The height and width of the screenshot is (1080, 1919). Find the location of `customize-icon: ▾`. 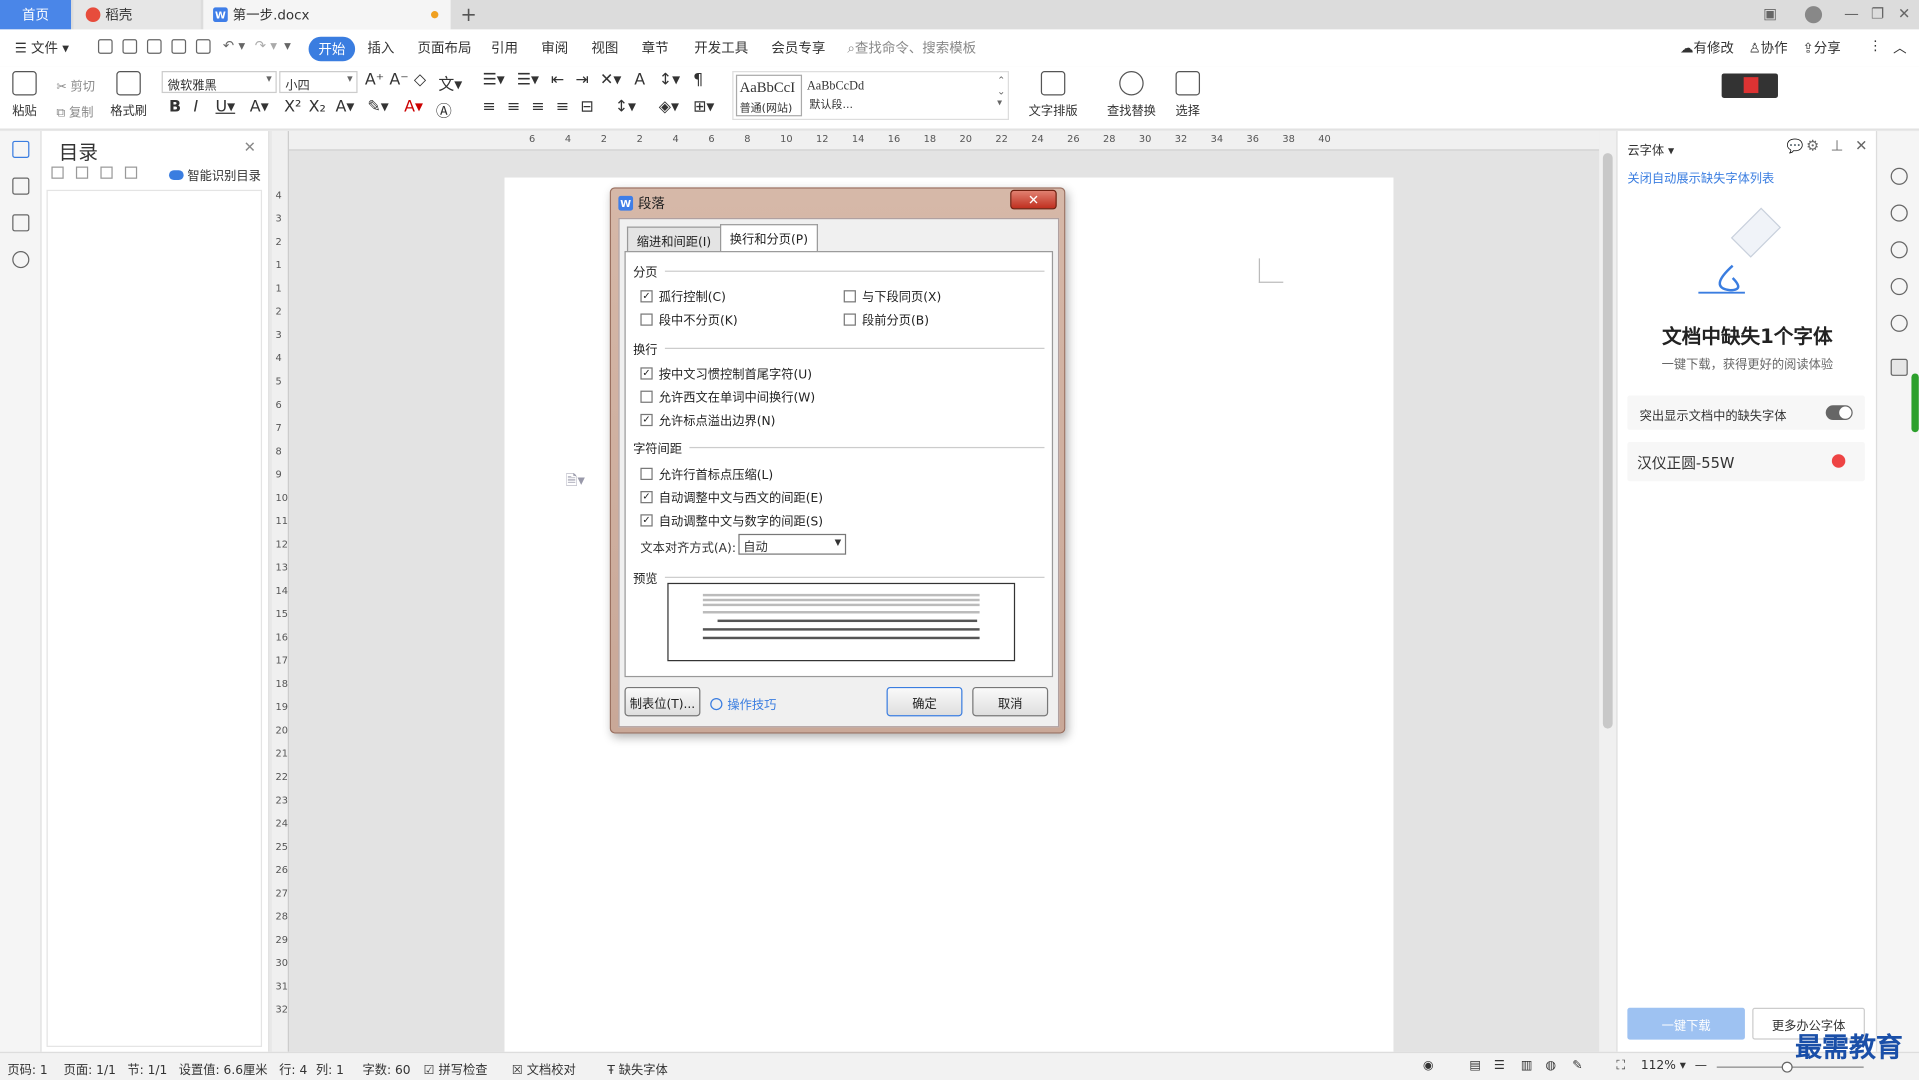

customize-icon: ▾ is located at coordinates (287, 46).